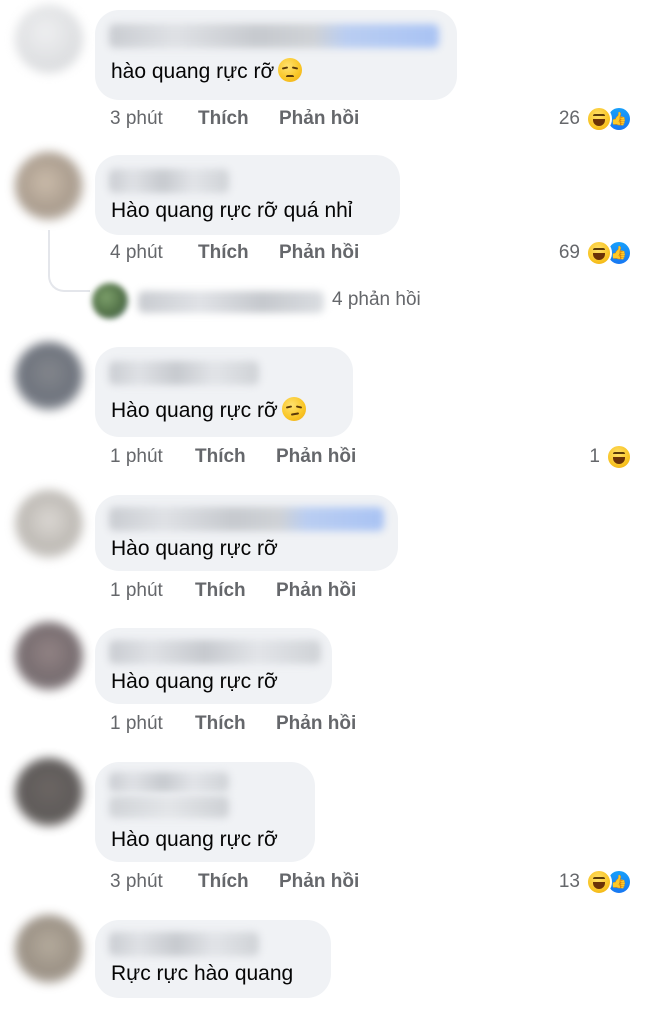 The height and width of the screenshot is (1010, 650). Describe the element at coordinates (169, 807) in the screenshot. I see `commenter-subtitle-blurred` at that location.